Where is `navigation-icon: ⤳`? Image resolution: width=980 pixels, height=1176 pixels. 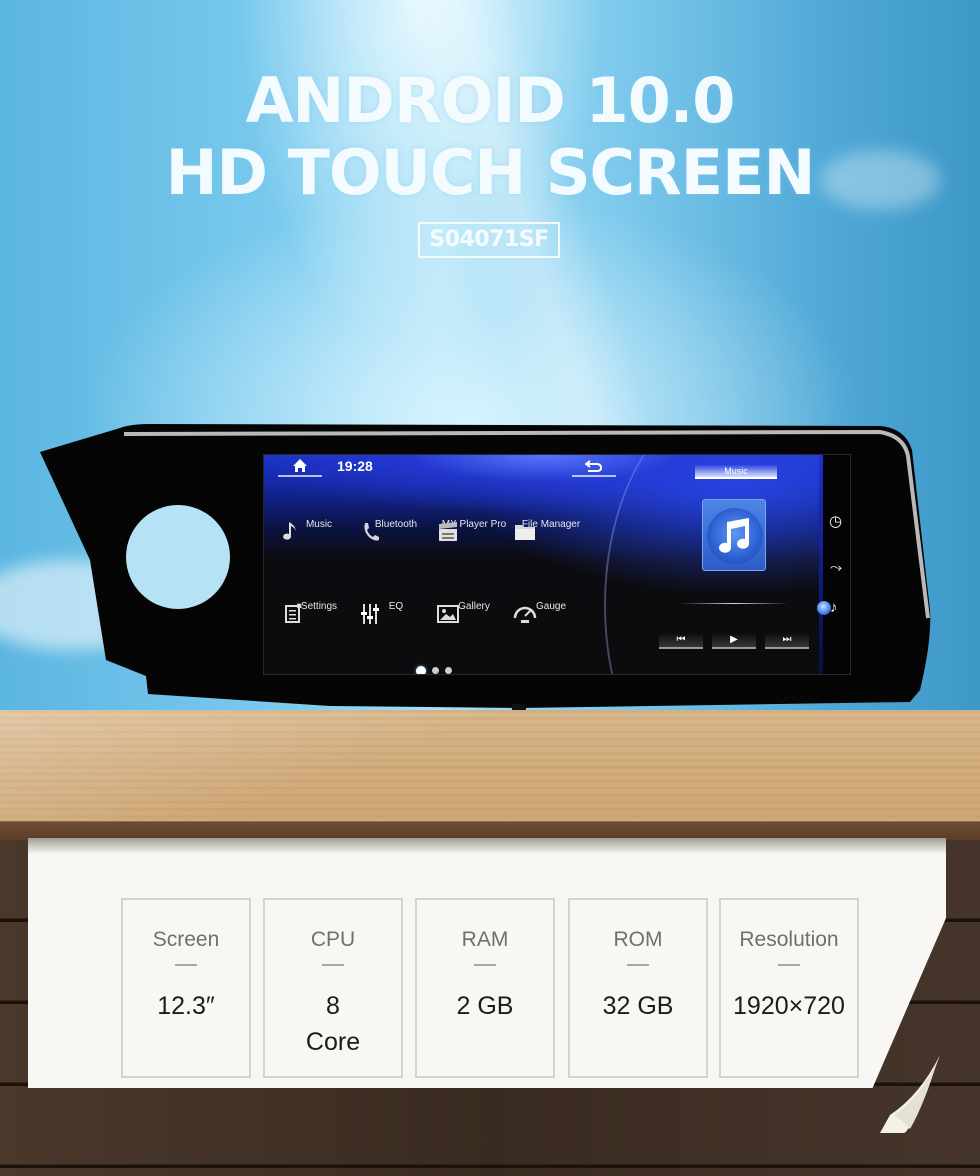
navigation-icon: ⤳ is located at coordinates (836, 567).